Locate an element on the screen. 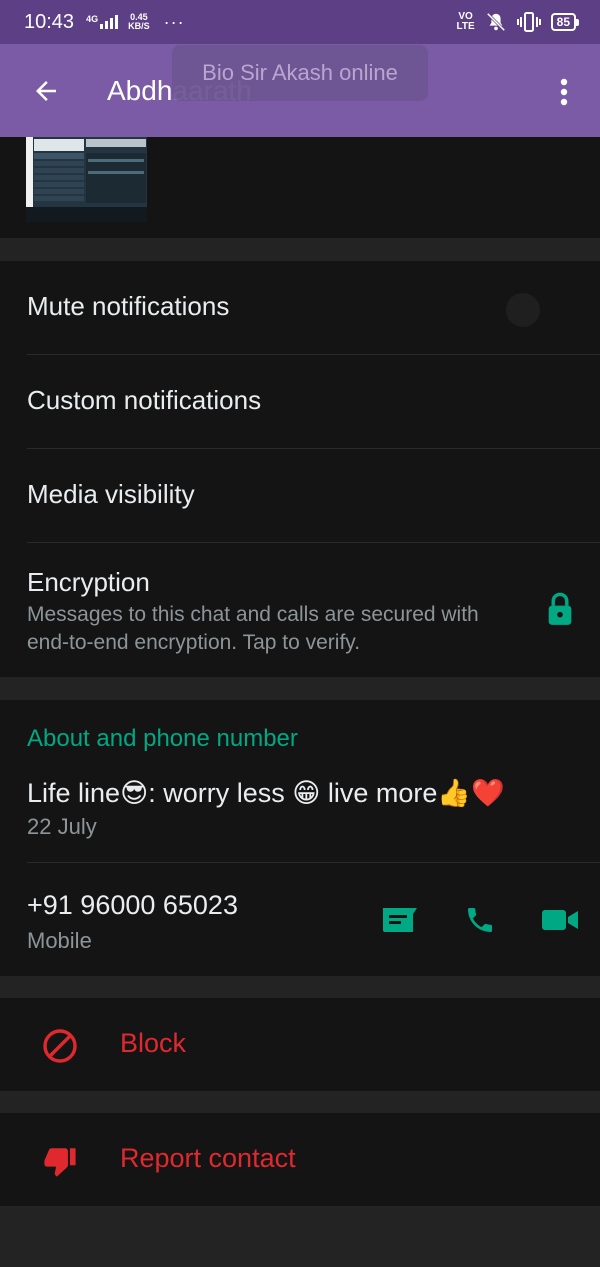 This screenshot has height=1267, width=600. online-toast: Bio Sir Akash online is located at coordinates (300, 73).